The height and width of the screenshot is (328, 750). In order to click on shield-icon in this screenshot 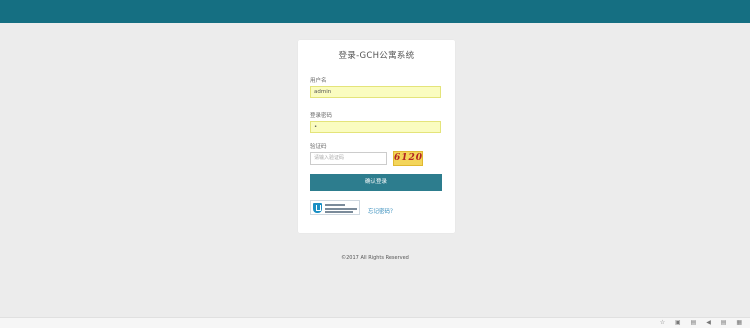, I will do `click(317, 208)`.